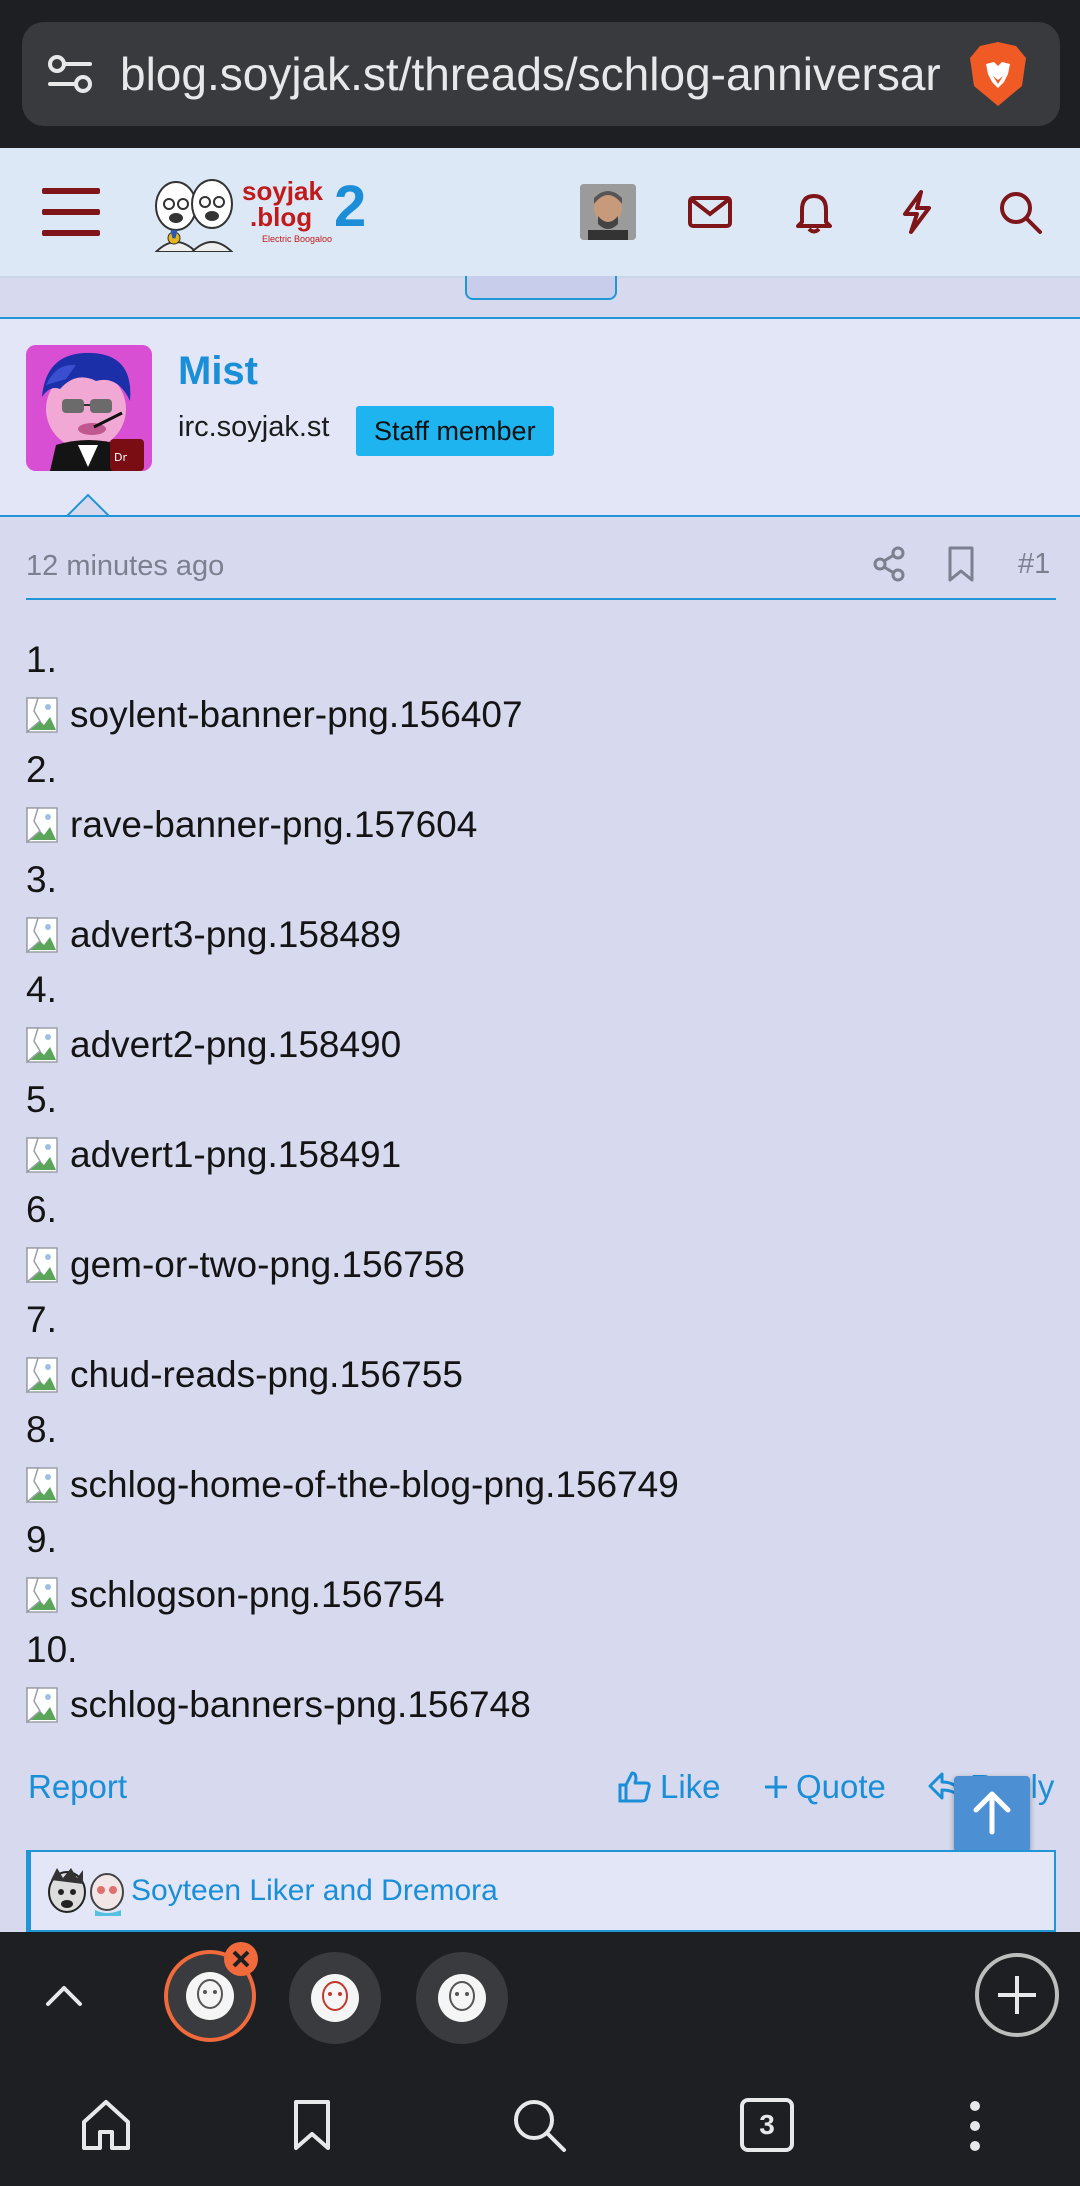 This screenshot has height=2186, width=1080. I want to click on image-filename: gem-or-two-png.156758, so click(267, 1264).